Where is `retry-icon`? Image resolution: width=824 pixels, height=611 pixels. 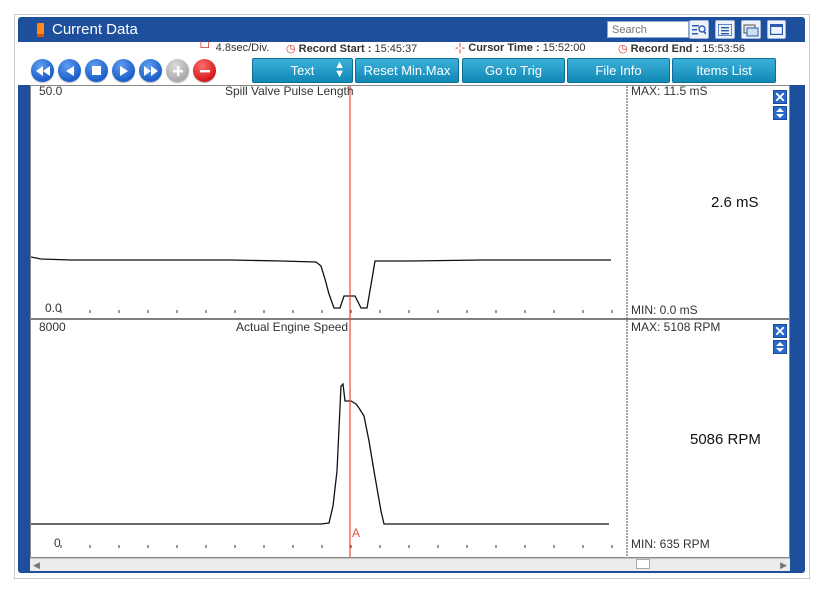
retry-icon is located at coordinates (751, 29).